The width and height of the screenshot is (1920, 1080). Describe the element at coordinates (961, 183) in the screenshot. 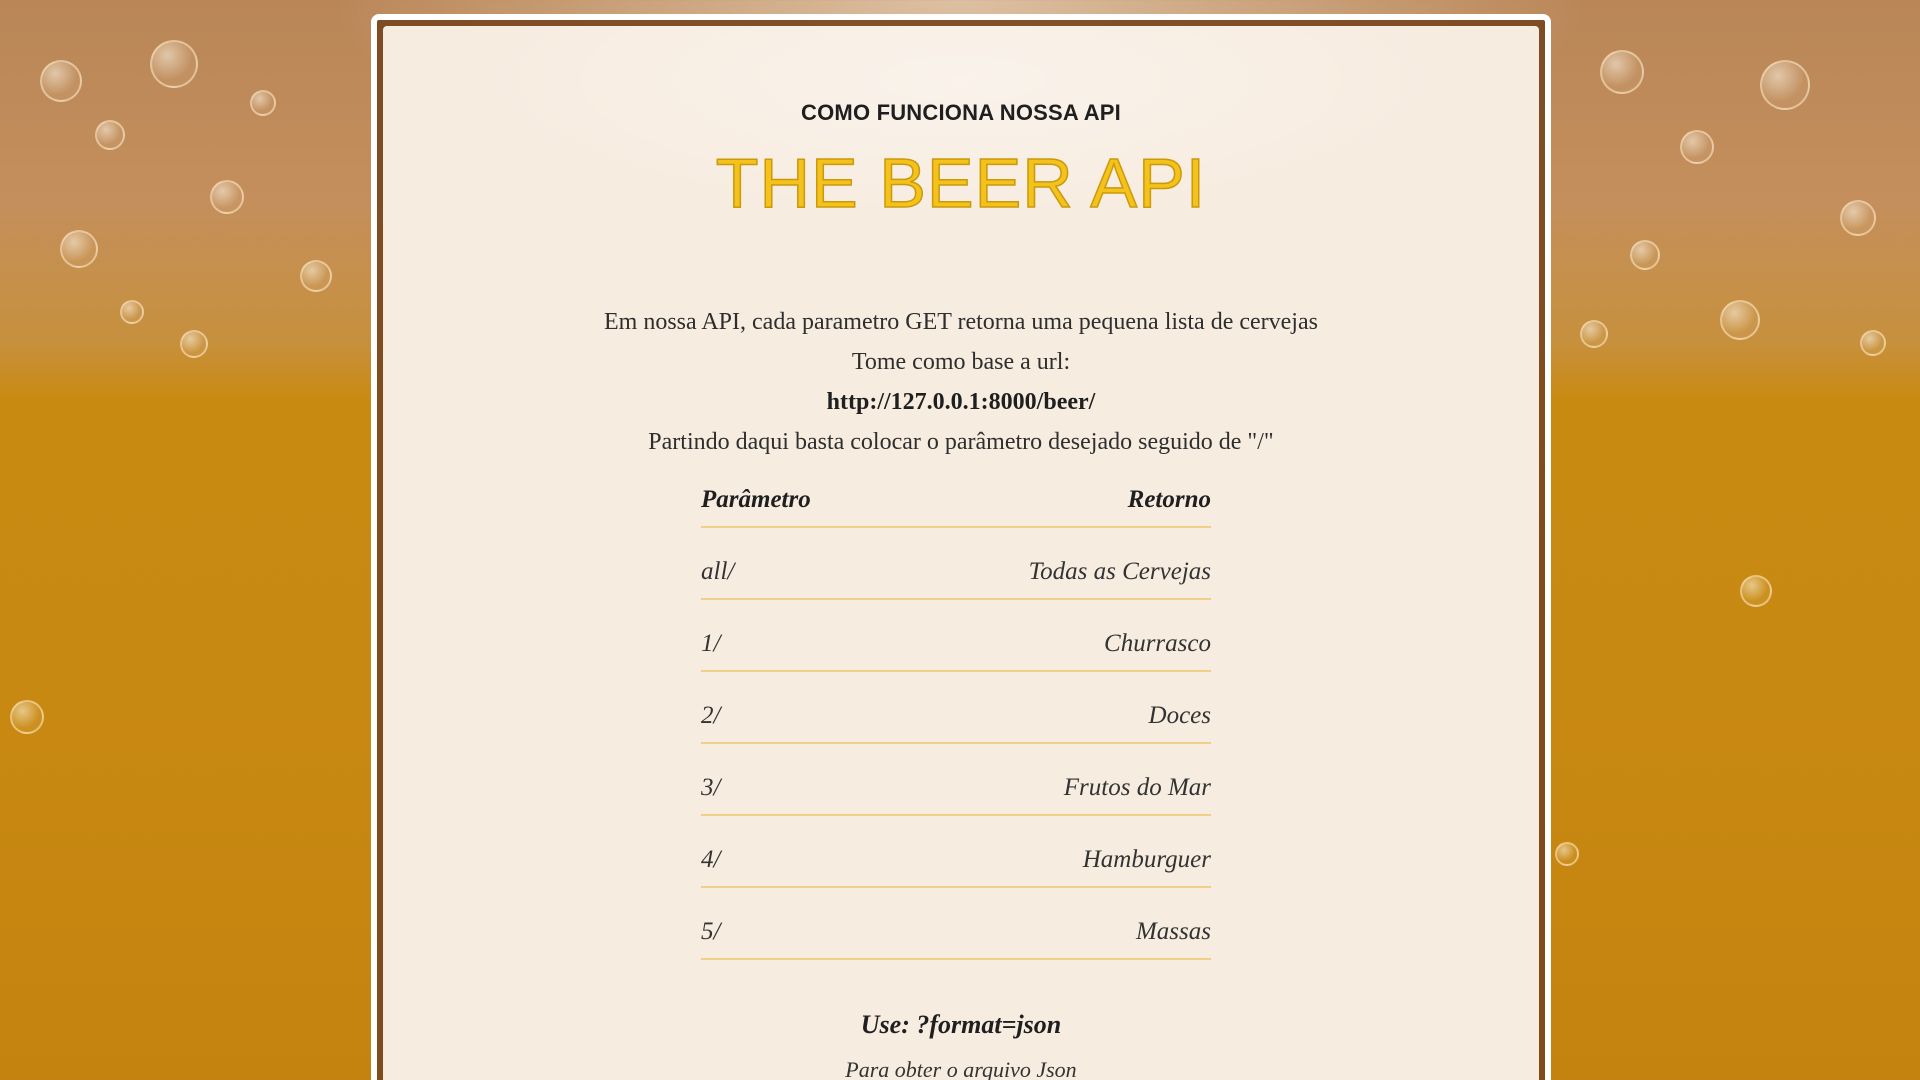

I see `page-title: THE BEER API` at that location.